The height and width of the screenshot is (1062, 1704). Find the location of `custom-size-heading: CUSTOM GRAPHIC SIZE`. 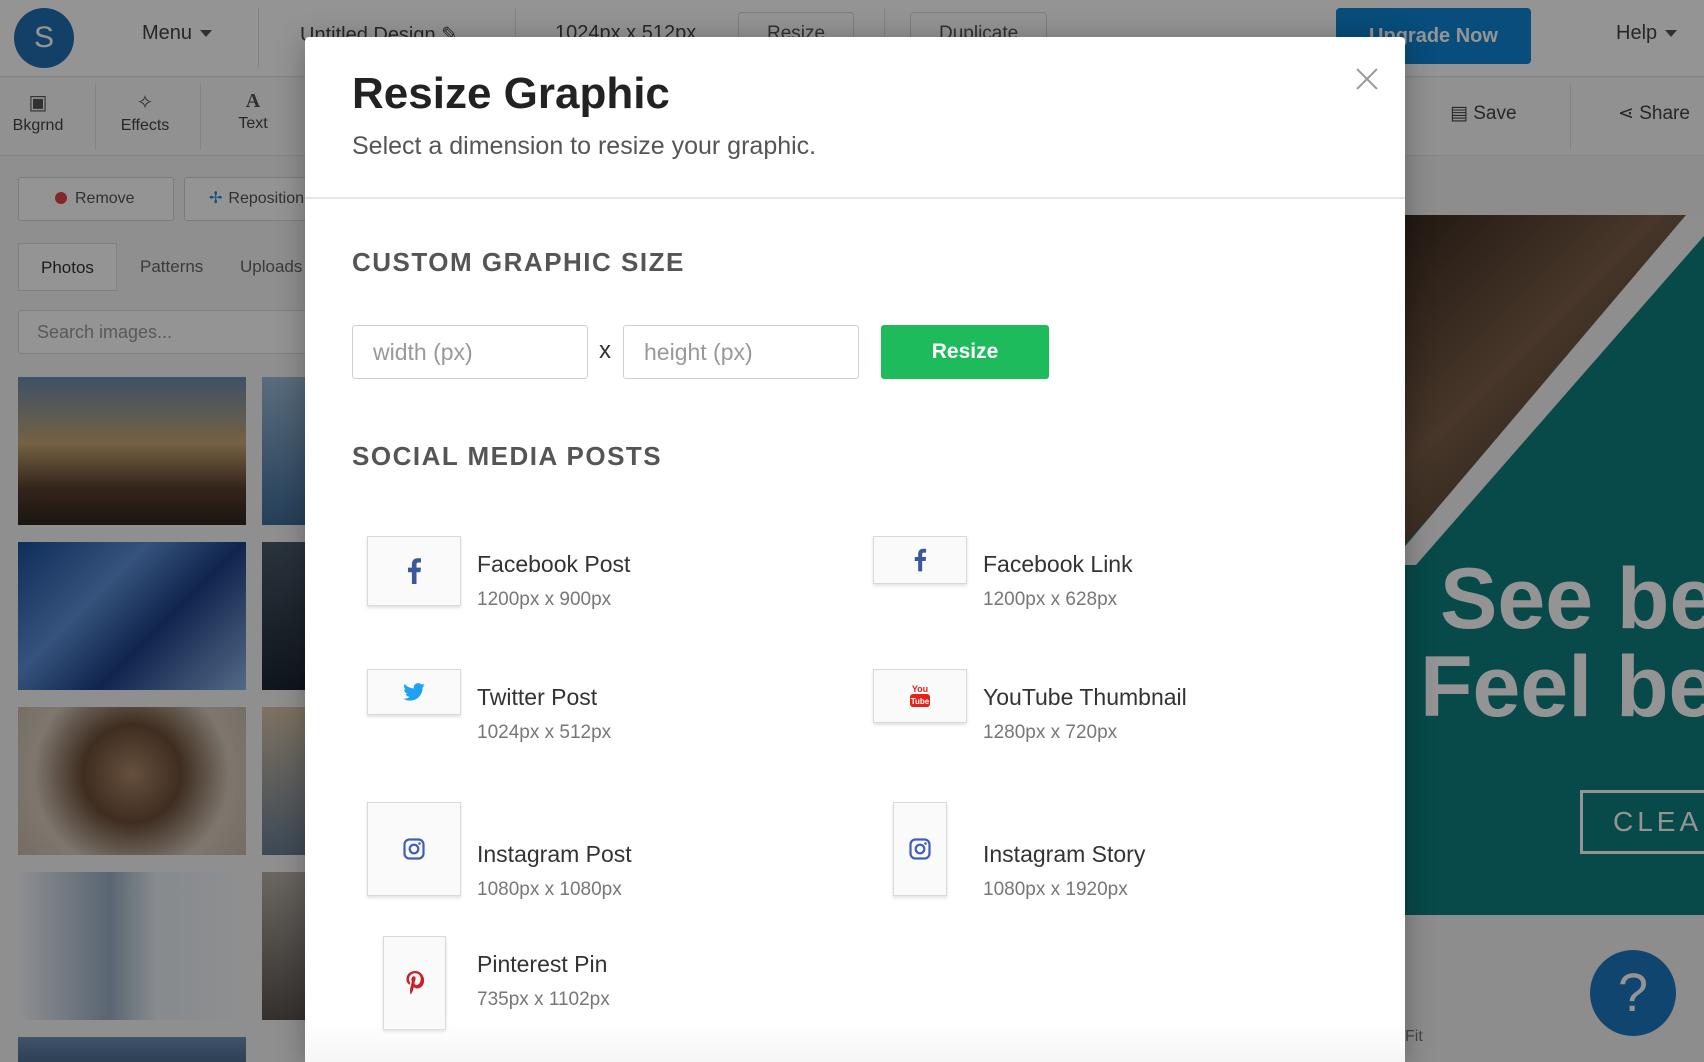

custom-size-heading: CUSTOM GRAPHIC SIZE is located at coordinates (518, 262).